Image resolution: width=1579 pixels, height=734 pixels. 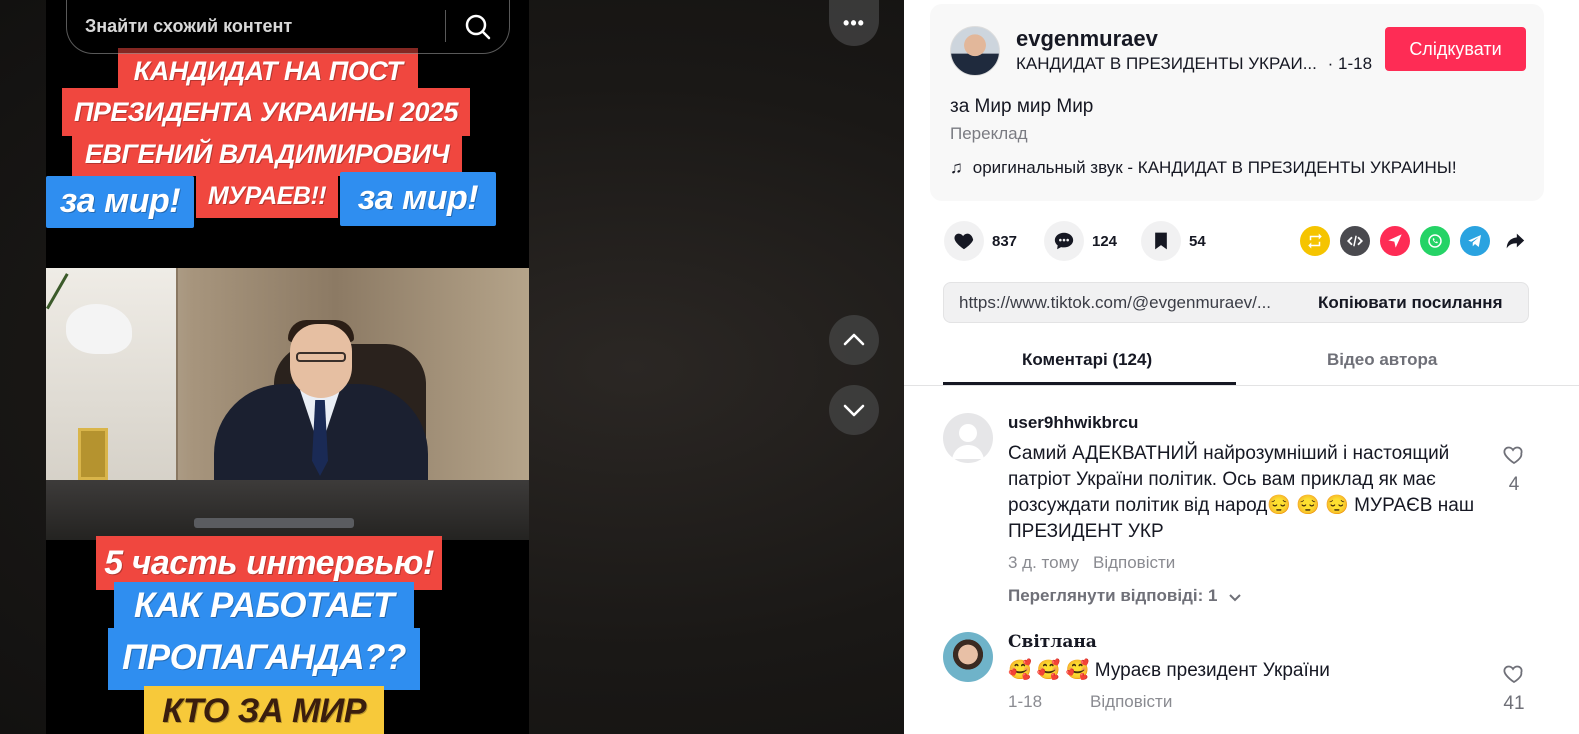 I want to click on comment-time: 1-18, so click(x=1025, y=701).